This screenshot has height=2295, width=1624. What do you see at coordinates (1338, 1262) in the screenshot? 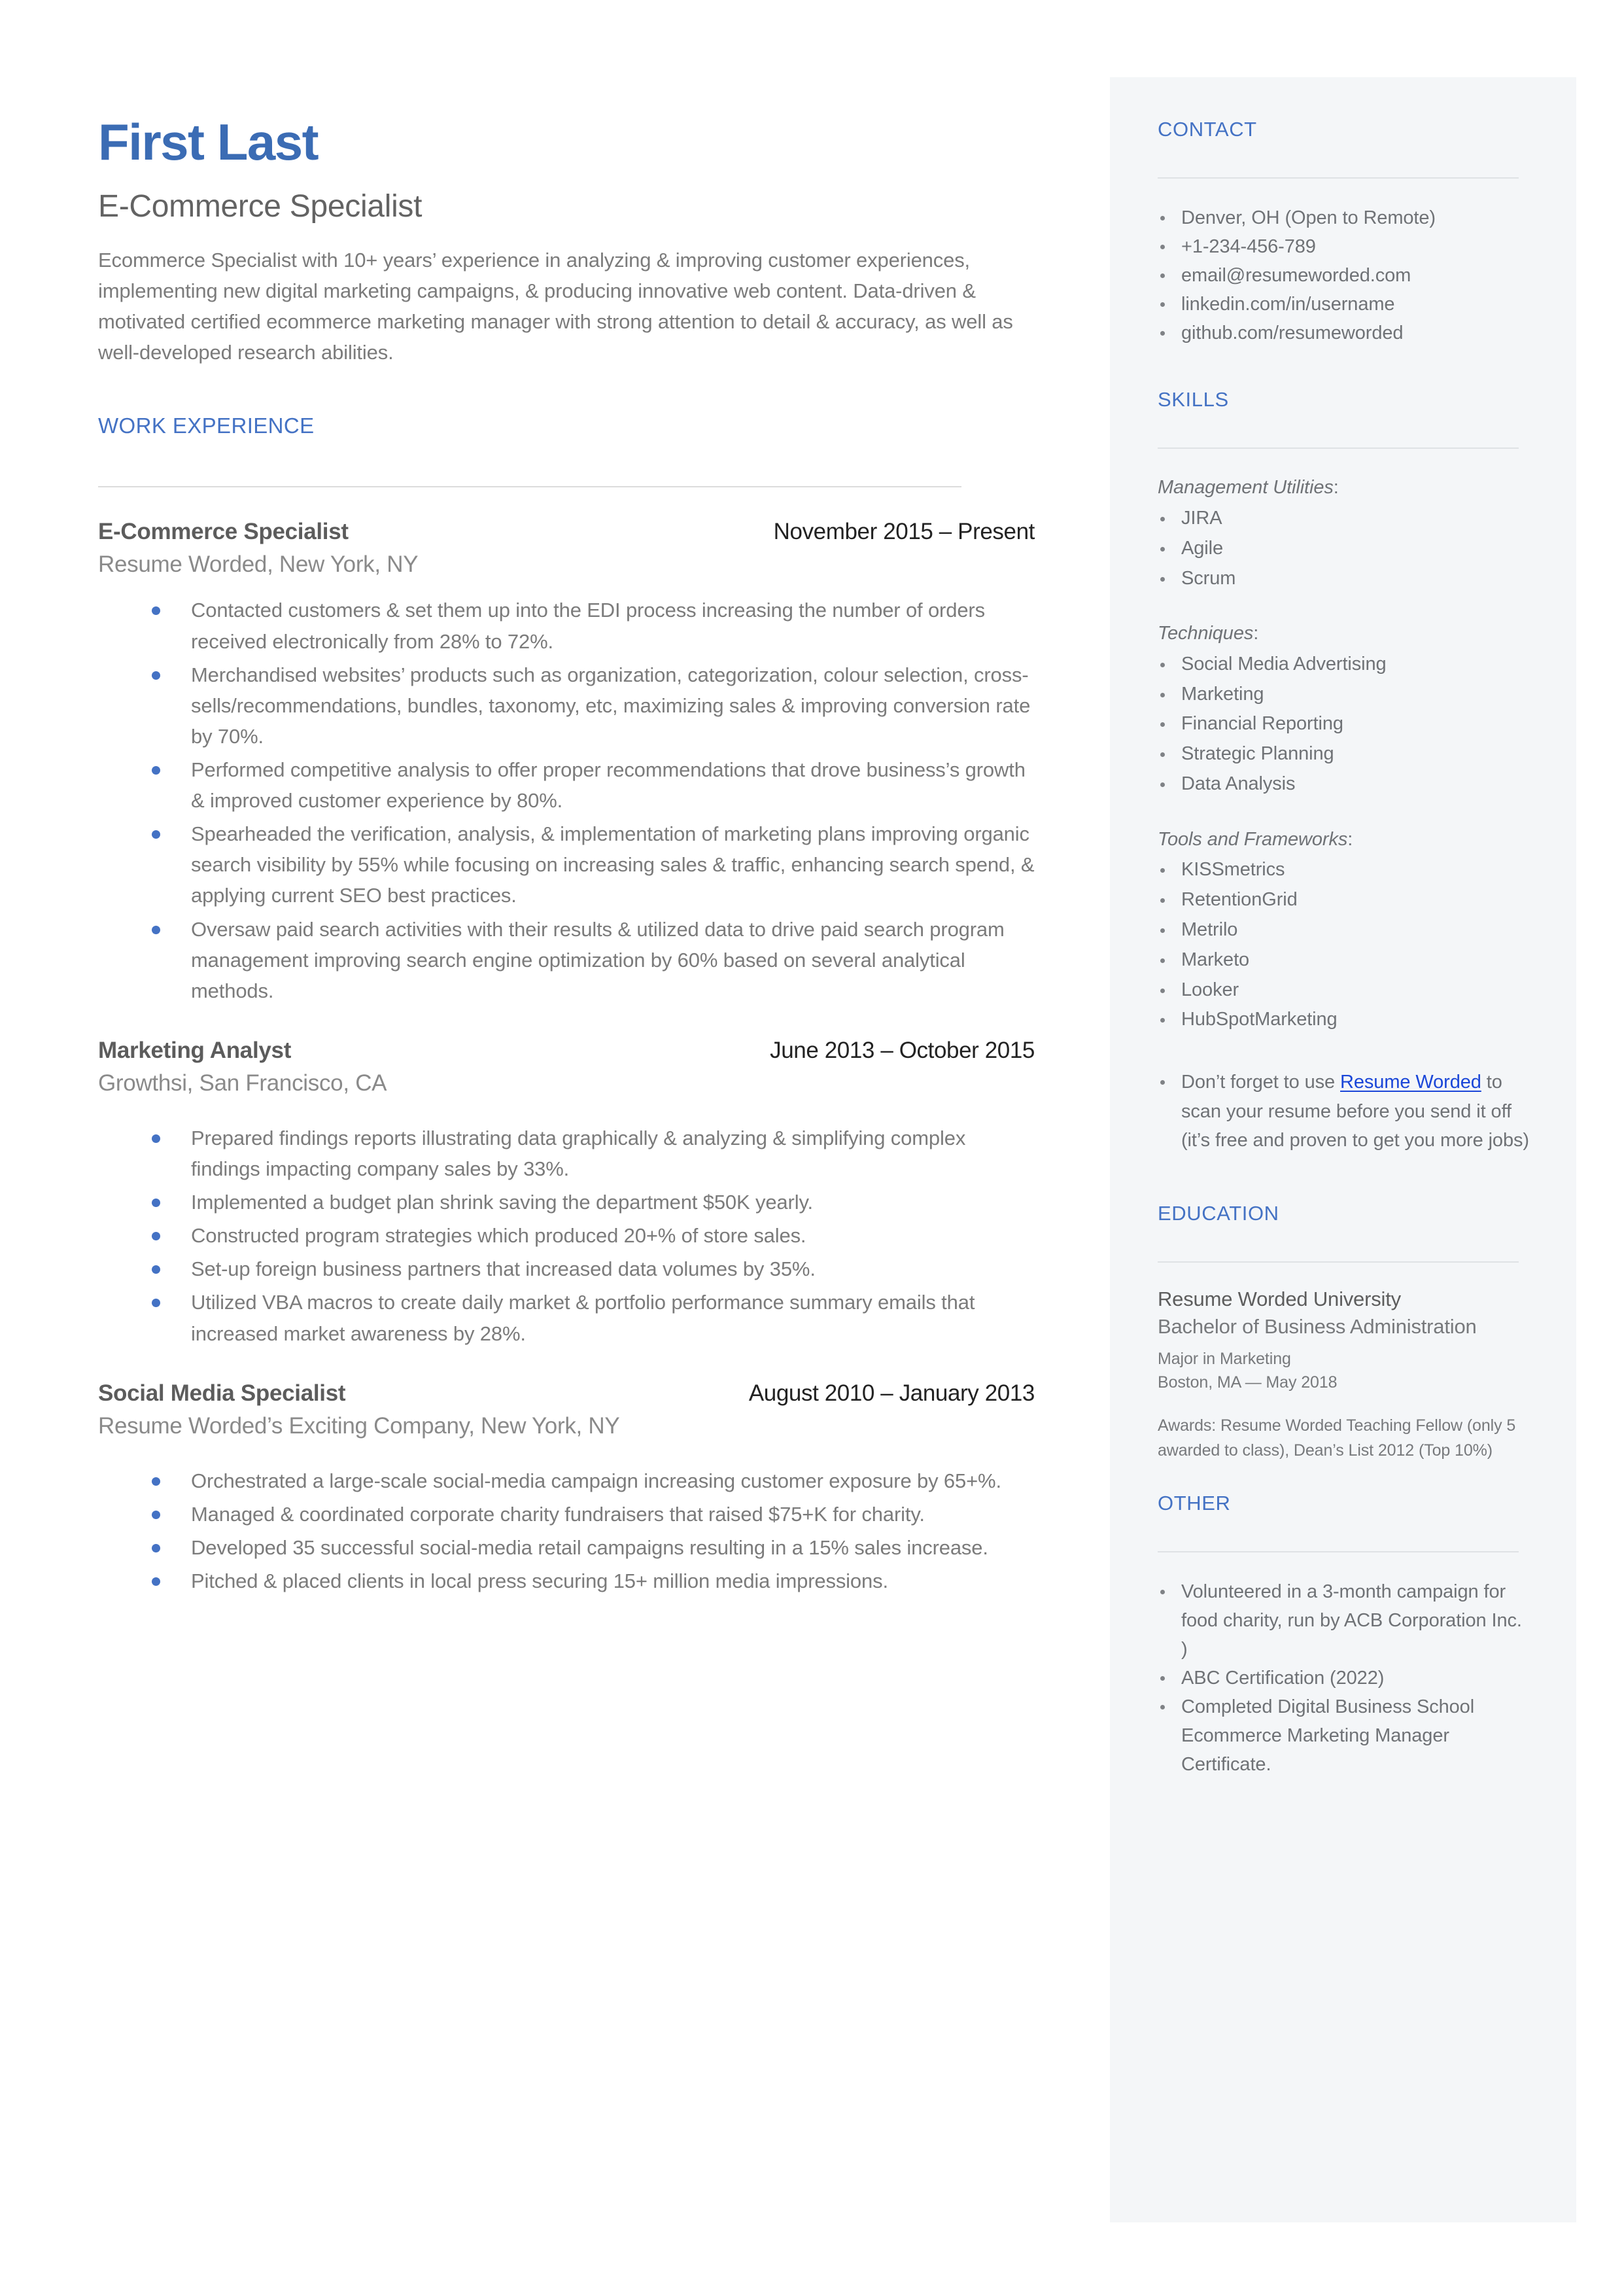
I see `section-divider-education` at bounding box center [1338, 1262].